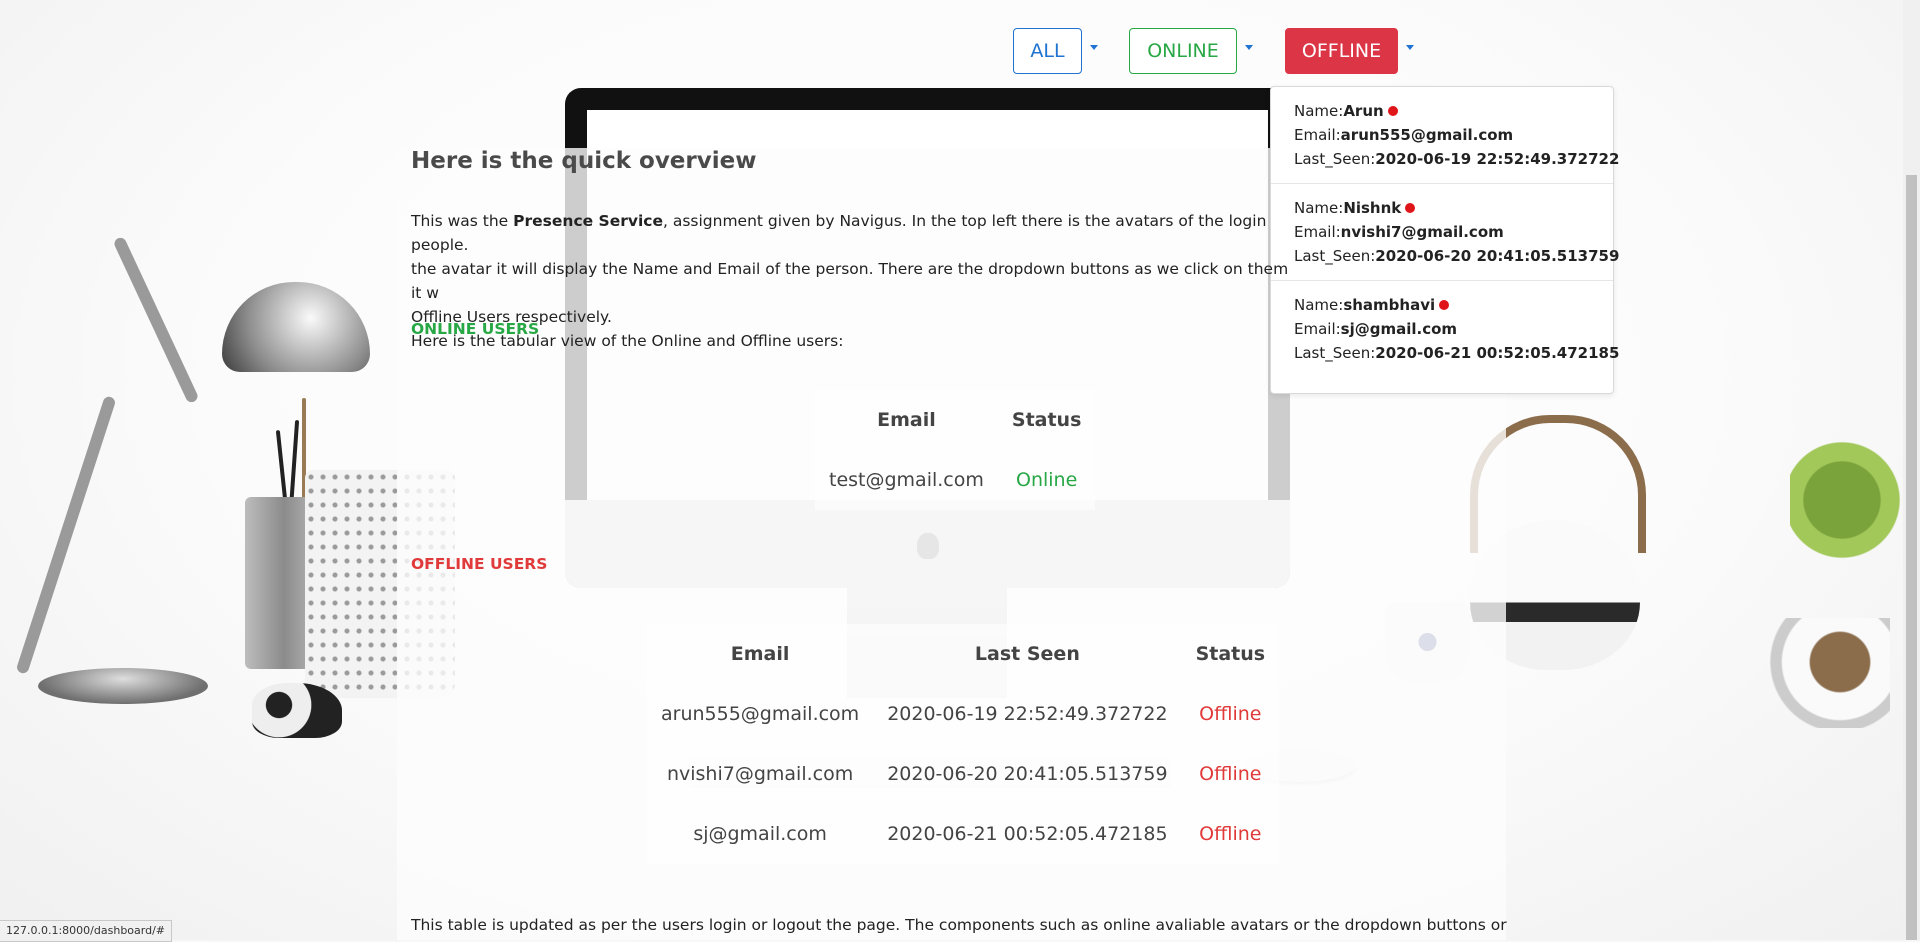 The image size is (1920, 942). I want to click on page-title: Here is the quick overview, so click(584, 161).